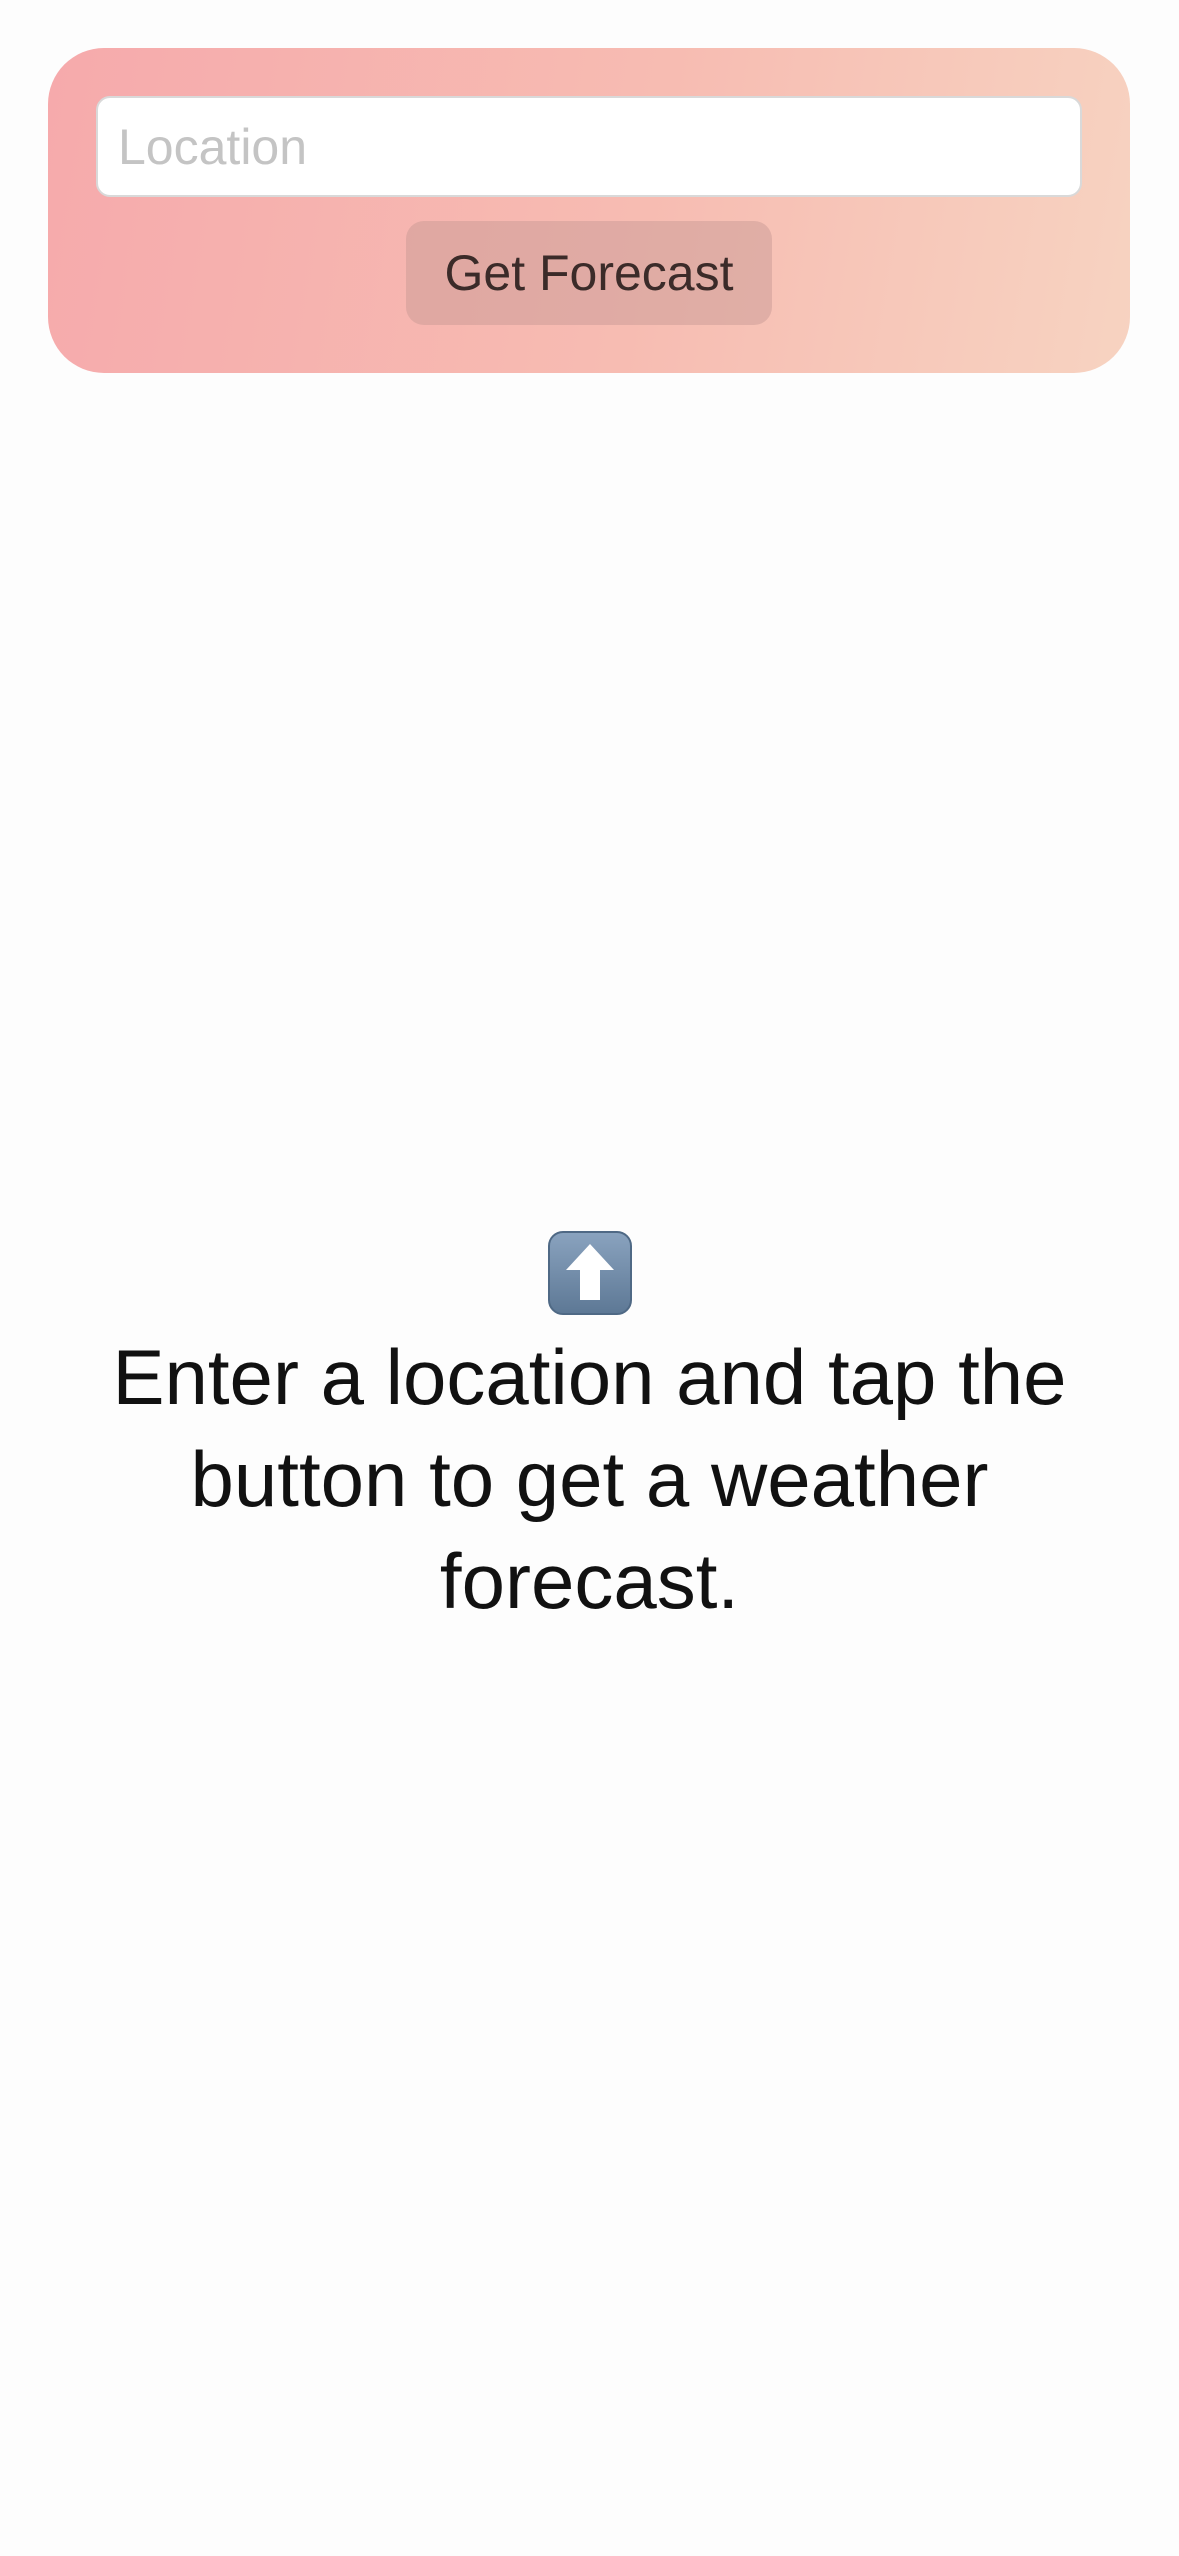 The width and height of the screenshot is (1179, 2556). Describe the element at coordinates (589, 273) in the screenshot. I see `get-forecast-button: Get Forecast` at that location.